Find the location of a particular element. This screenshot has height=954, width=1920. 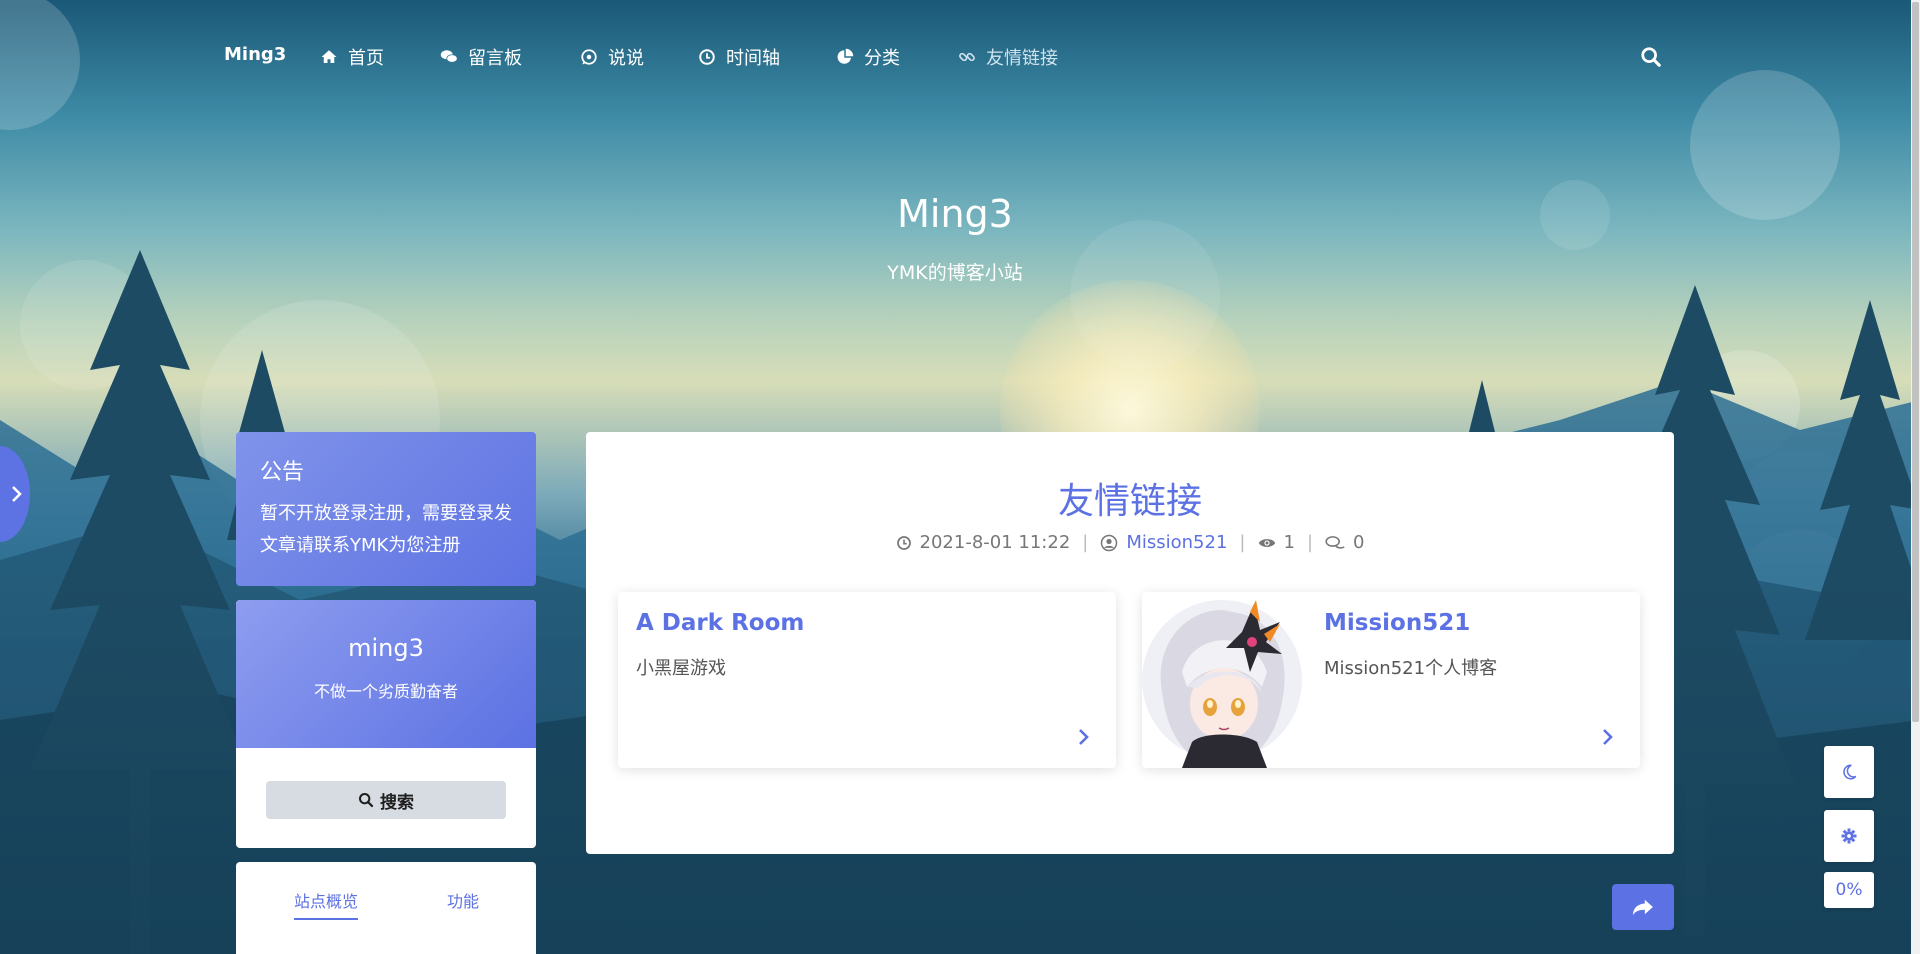

site-overview-card: 站点概览 功能 is located at coordinates (386, 908).